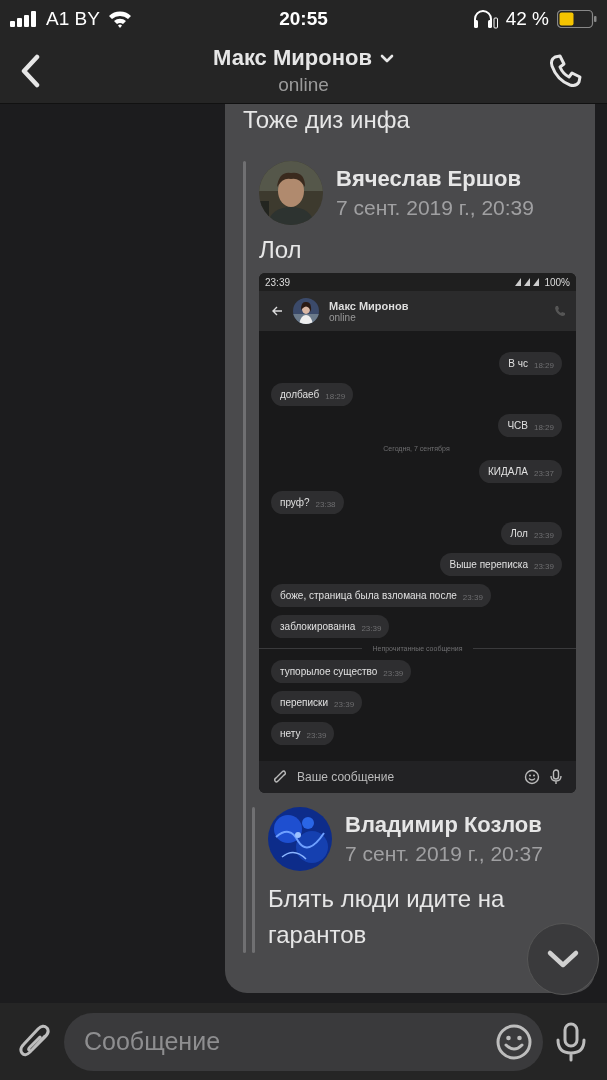 The width and height of the screenshot is (607, 1080). Describe the element at coordinates (508, 471) in the screenshot. I see `message-text: КИДАЛА` at that location.